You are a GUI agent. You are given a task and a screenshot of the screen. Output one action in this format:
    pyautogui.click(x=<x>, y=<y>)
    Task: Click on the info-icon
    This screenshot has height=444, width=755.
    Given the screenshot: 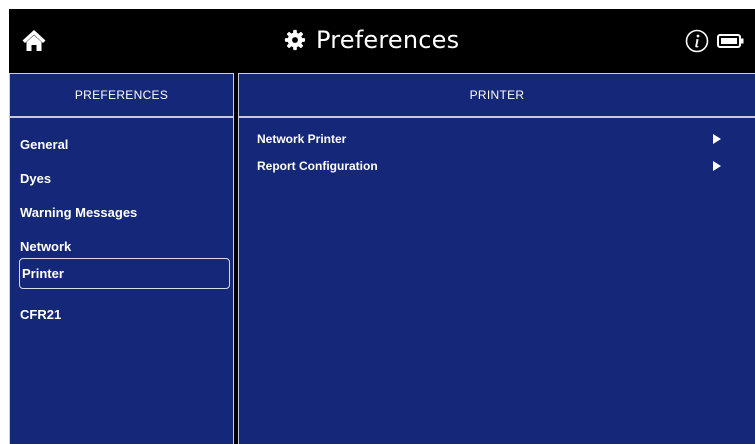 What is the action you would take?
    pyautogui.click(x=697, y=41)
    